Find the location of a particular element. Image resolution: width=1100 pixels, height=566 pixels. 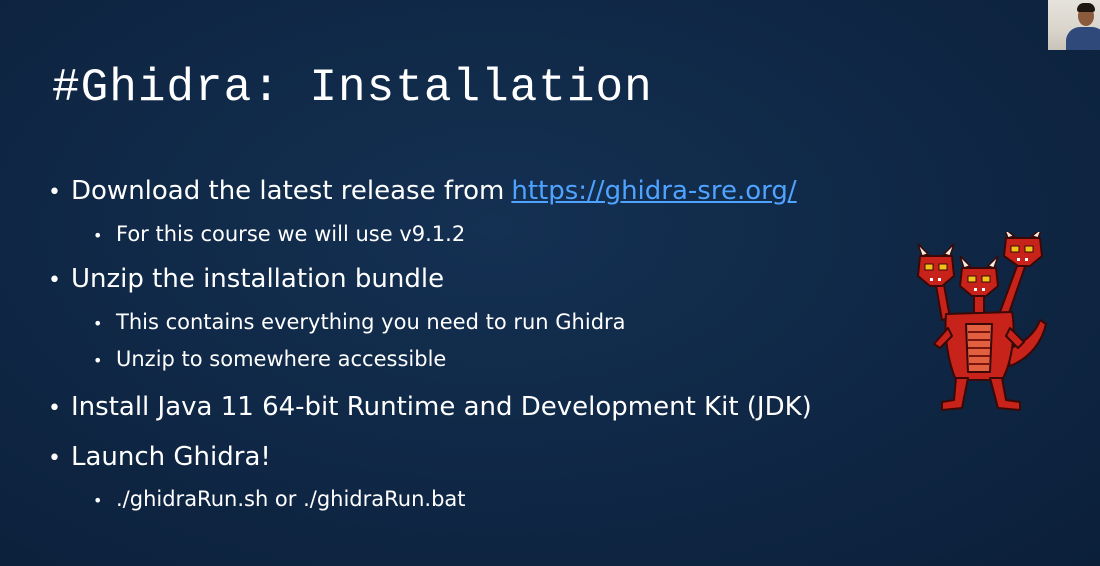

sub-bullet-run-scripts: • ./ghidraRun.sh or ./ghidraRun.bat is located at coordinates (279, 499).